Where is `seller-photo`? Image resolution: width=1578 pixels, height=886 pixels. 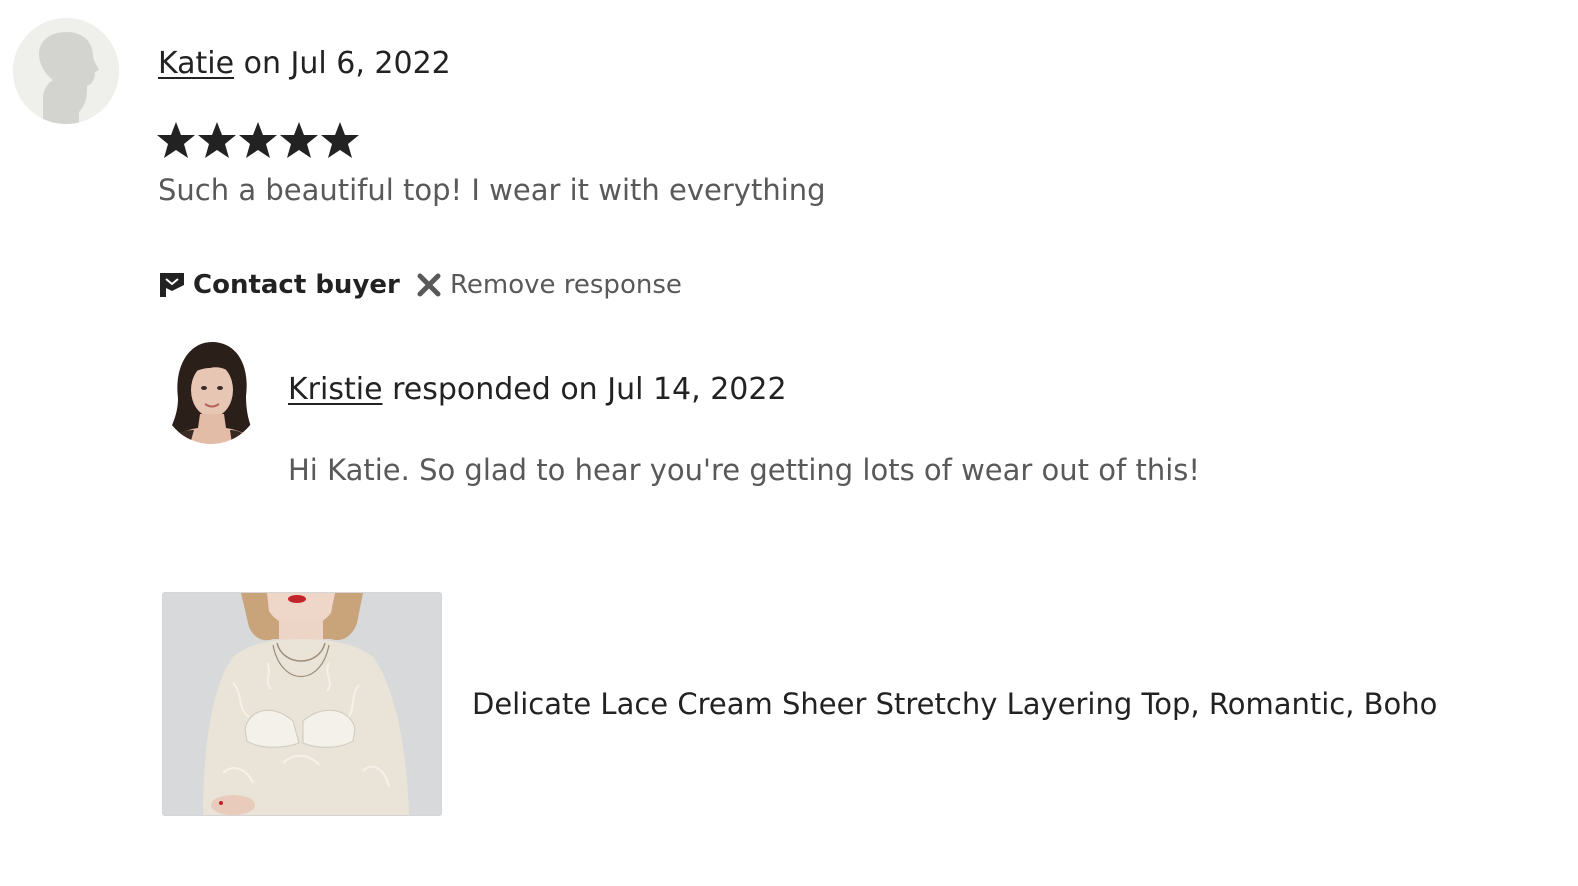 seller-photo is located at coordinates (211, 391).